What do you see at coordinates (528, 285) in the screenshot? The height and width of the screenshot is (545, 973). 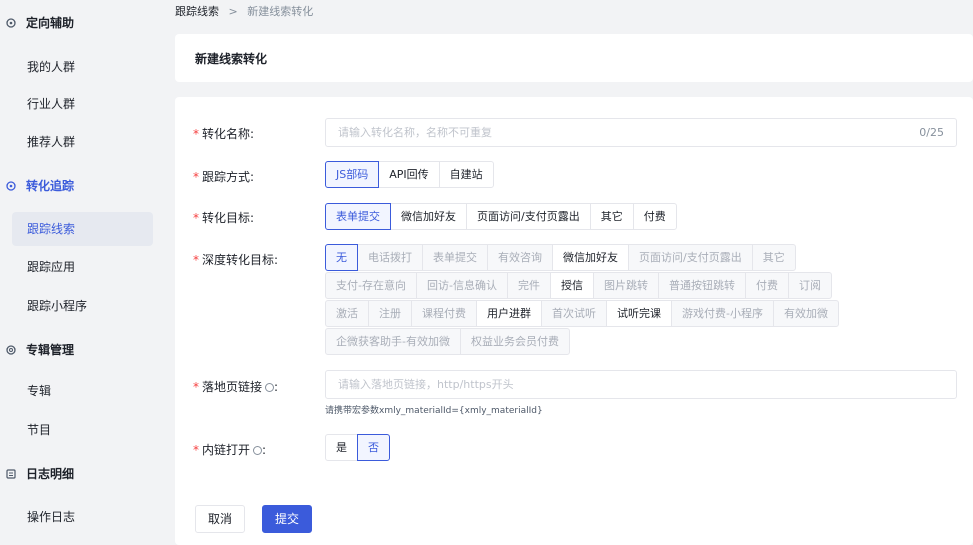 I see `deep-option: 完件` at bounding box center [528, 285].